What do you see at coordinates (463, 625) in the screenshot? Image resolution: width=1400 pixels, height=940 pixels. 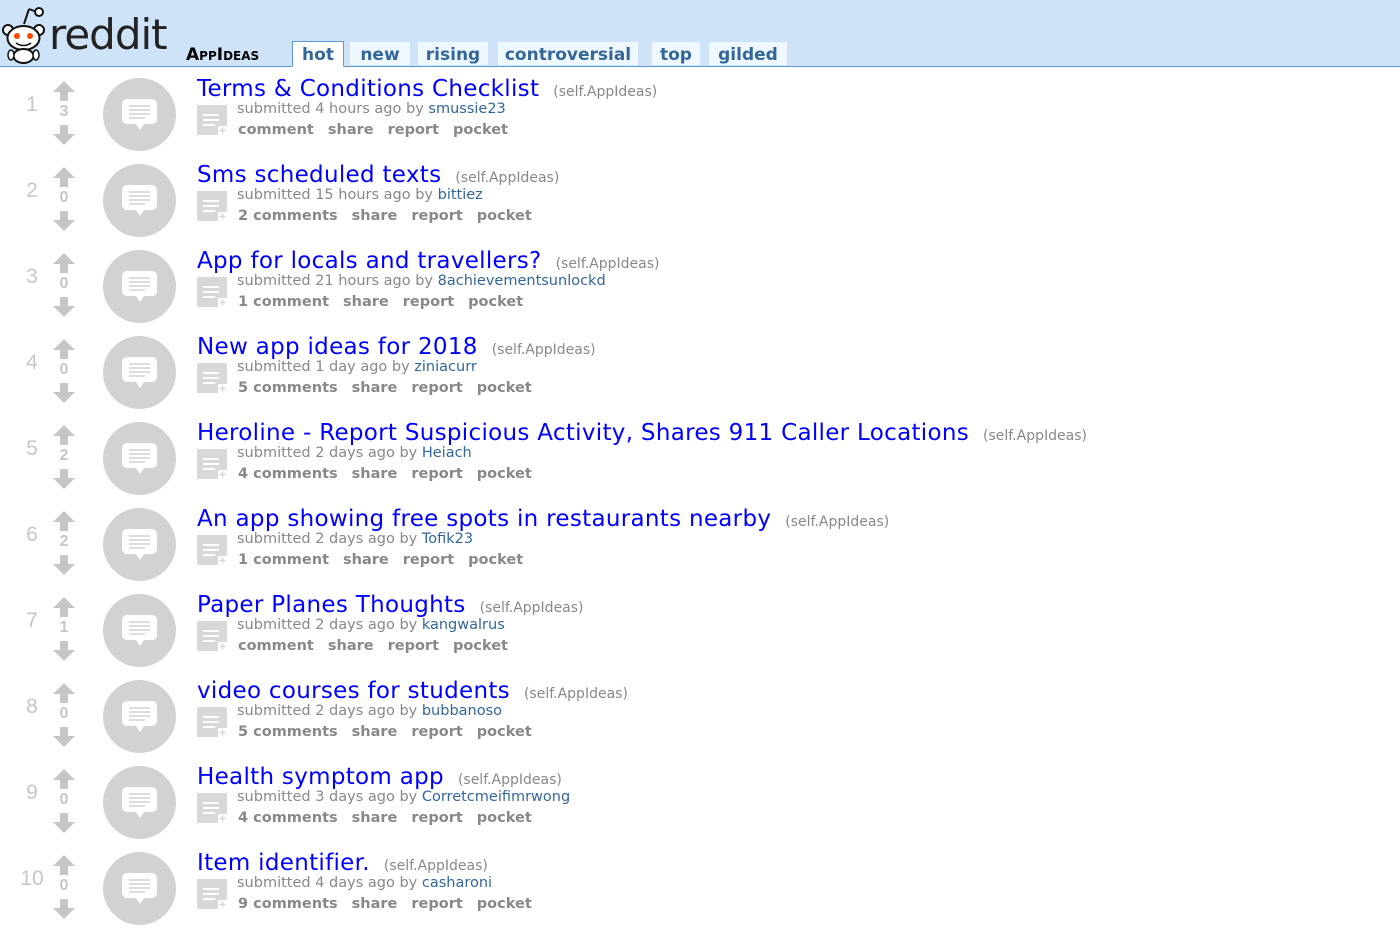 I see `author-link: kangwalrus` at bounding box center [463, 625].